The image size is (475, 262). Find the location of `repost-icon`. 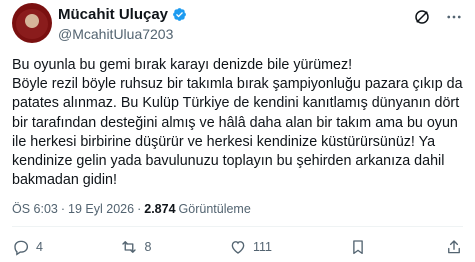

repost-icon is located at coordinates (129, 247).